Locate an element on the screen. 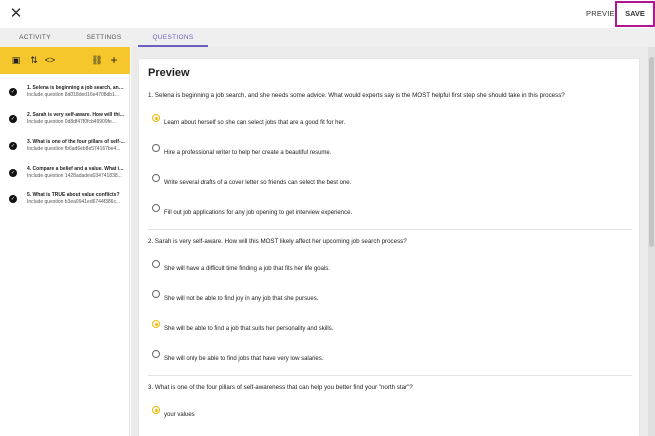 This screenshot has height=436, width=655. tab-bar: ACTIVITY SETTINGS QUESTIONS is located at coordinates (327, 37).